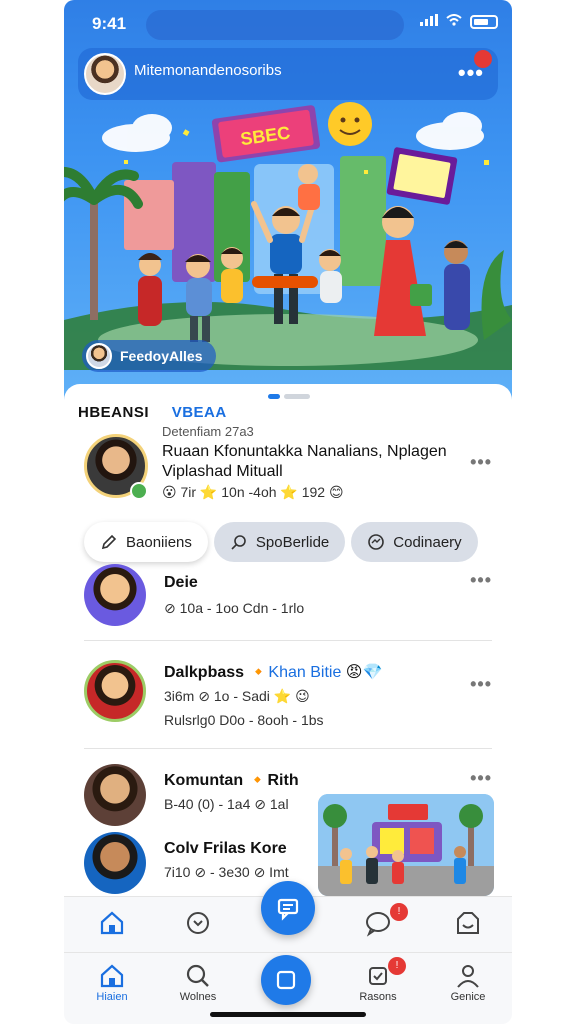 This screenshot has height=1024, width=576. What do you see at coordinates (378, 980) in the screenshot?
I see `tab-notifications: ! Rasons` at bounding box center [378, 980].